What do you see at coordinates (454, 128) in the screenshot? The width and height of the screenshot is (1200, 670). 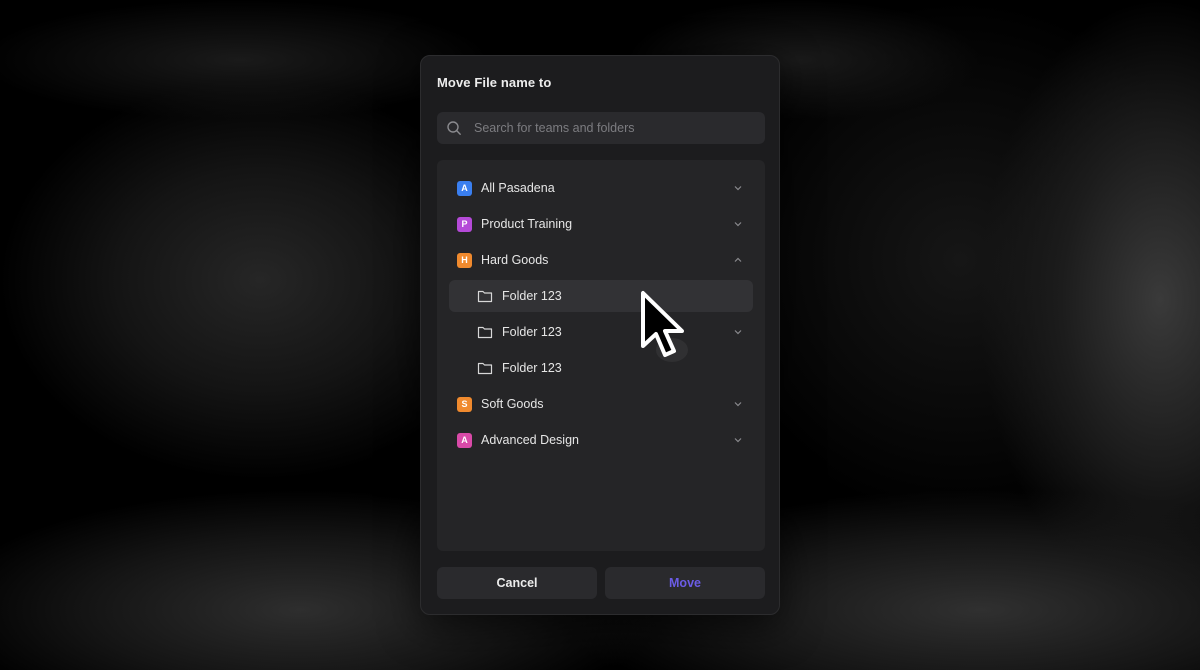 I see `search-icon` at bounding box center [454, 128].